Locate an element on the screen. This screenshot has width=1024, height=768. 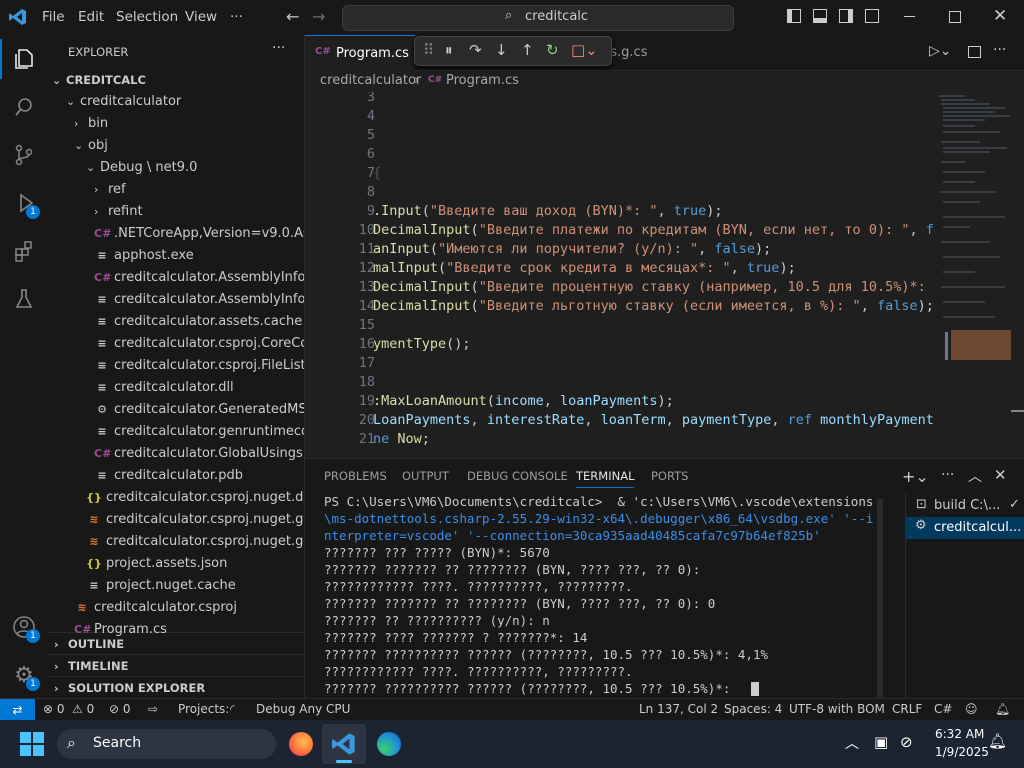
cursor-position: Ln 137, Col 2 is located at coordinates (678, 709).